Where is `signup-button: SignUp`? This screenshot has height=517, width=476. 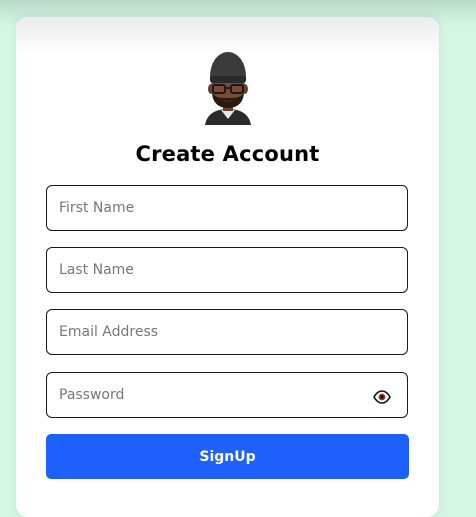
signup-button: SignUp is located at coordinates (227, 456).